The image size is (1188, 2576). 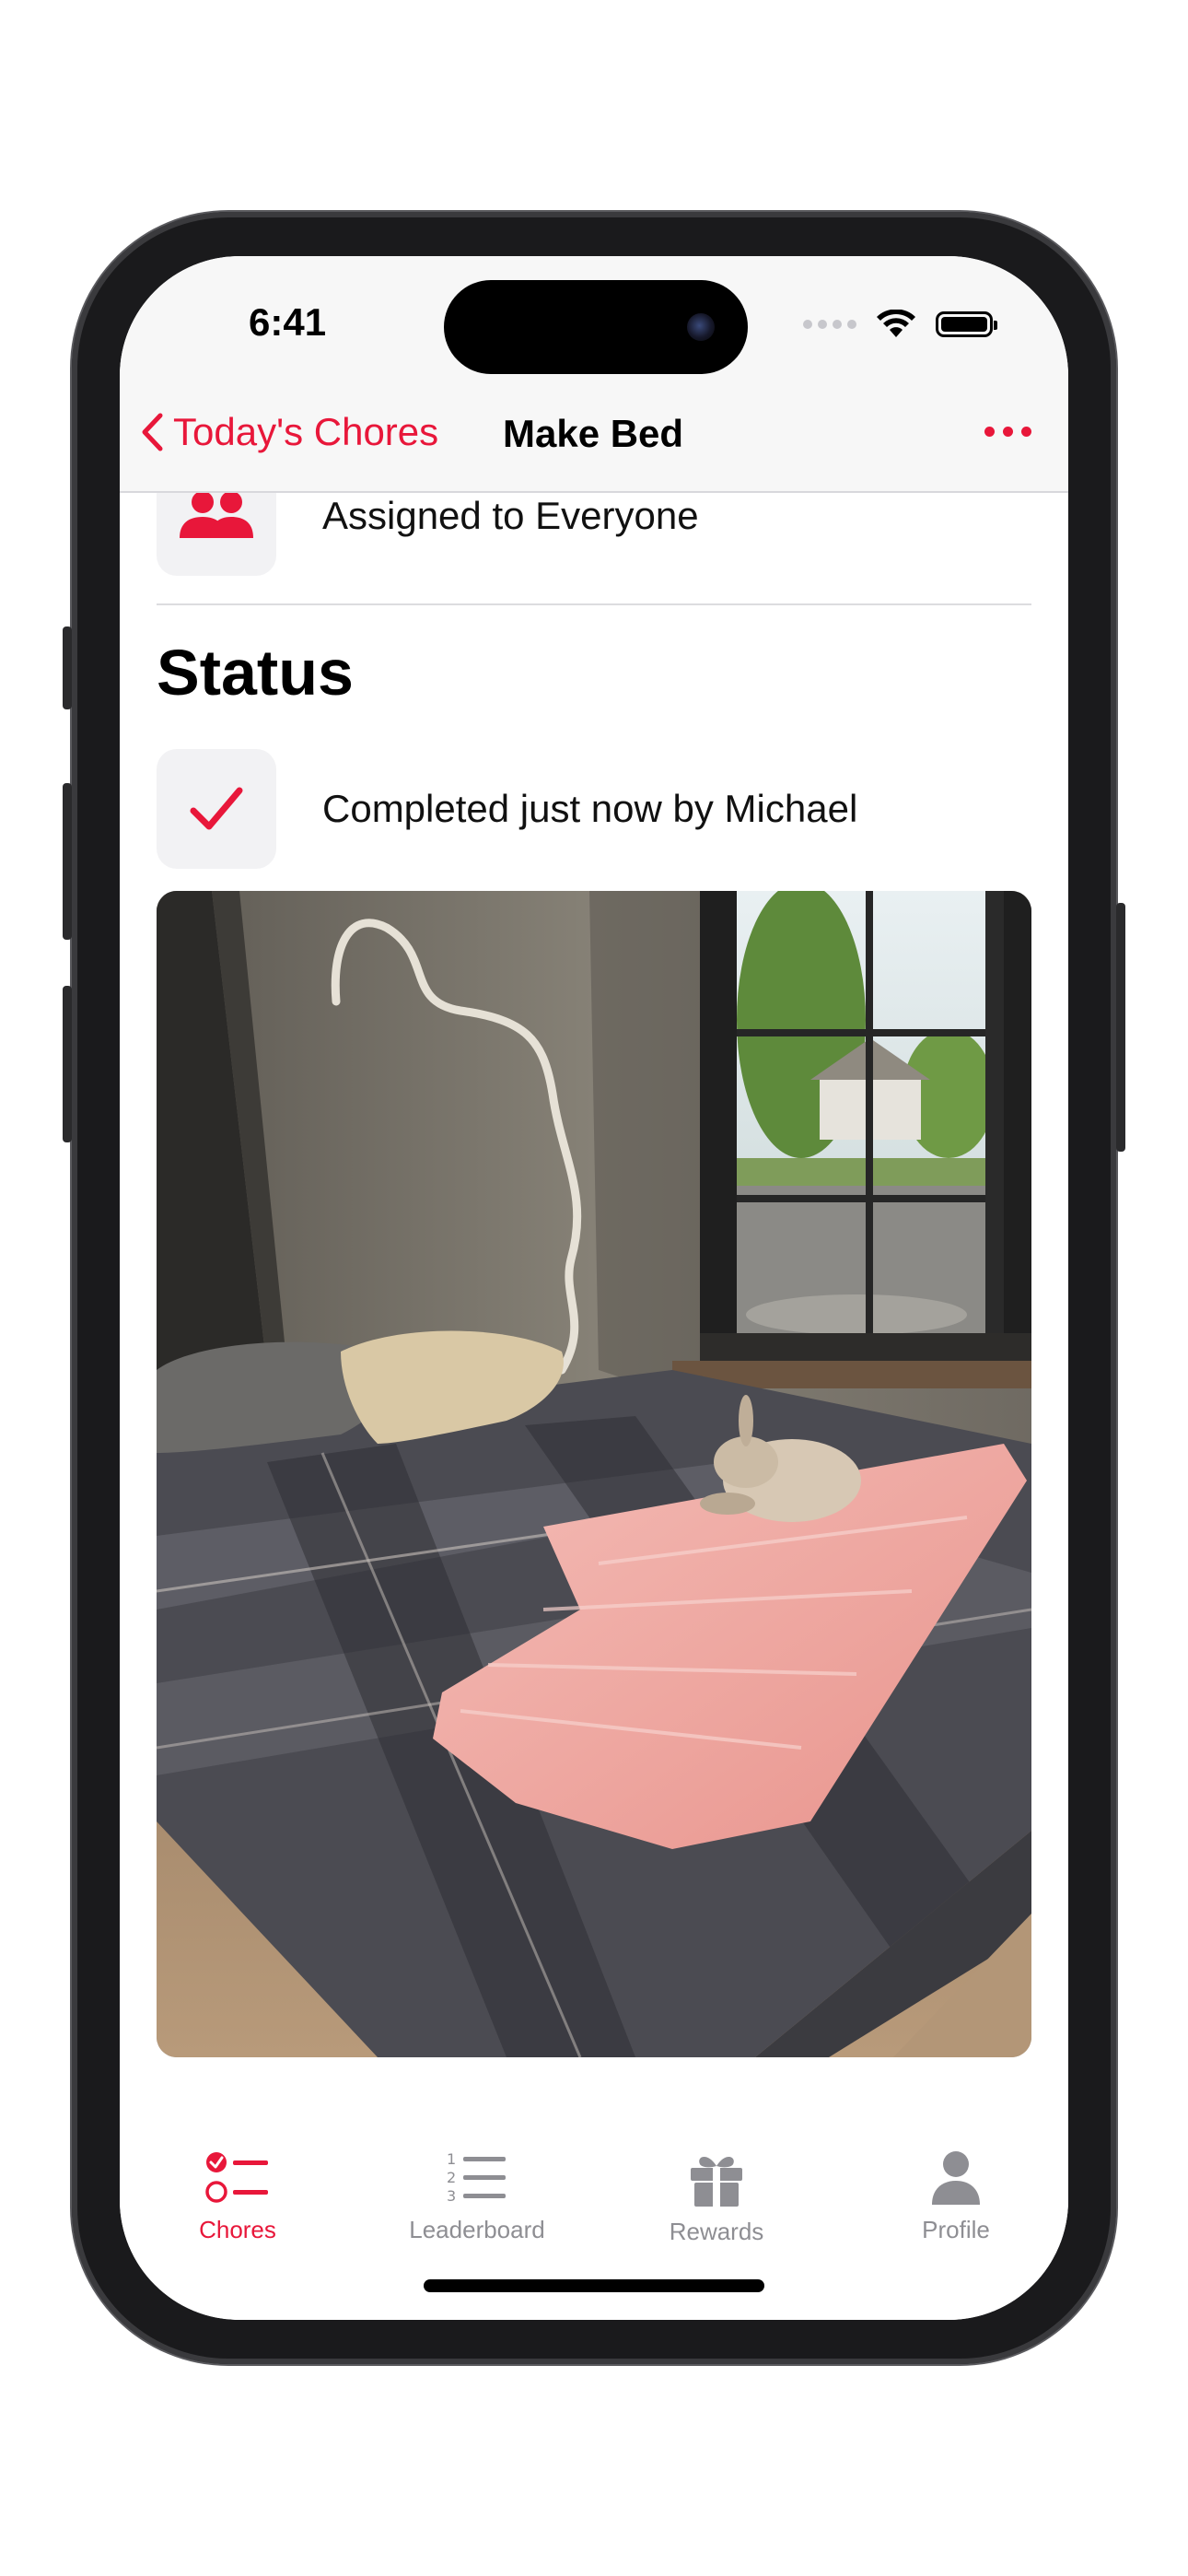 What do you see at coordinates (1007, 432) in the screenshot?
I see `ellipsis-icon` at bounding box center [1007, 432].